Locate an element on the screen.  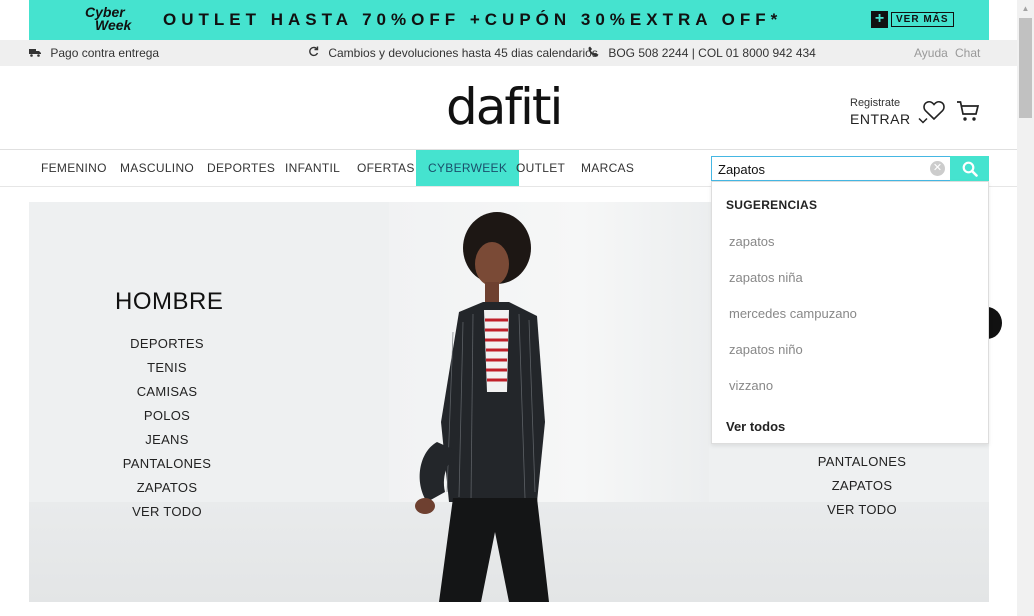
login-label: ENTRAR is located at coordinates (880, 119).